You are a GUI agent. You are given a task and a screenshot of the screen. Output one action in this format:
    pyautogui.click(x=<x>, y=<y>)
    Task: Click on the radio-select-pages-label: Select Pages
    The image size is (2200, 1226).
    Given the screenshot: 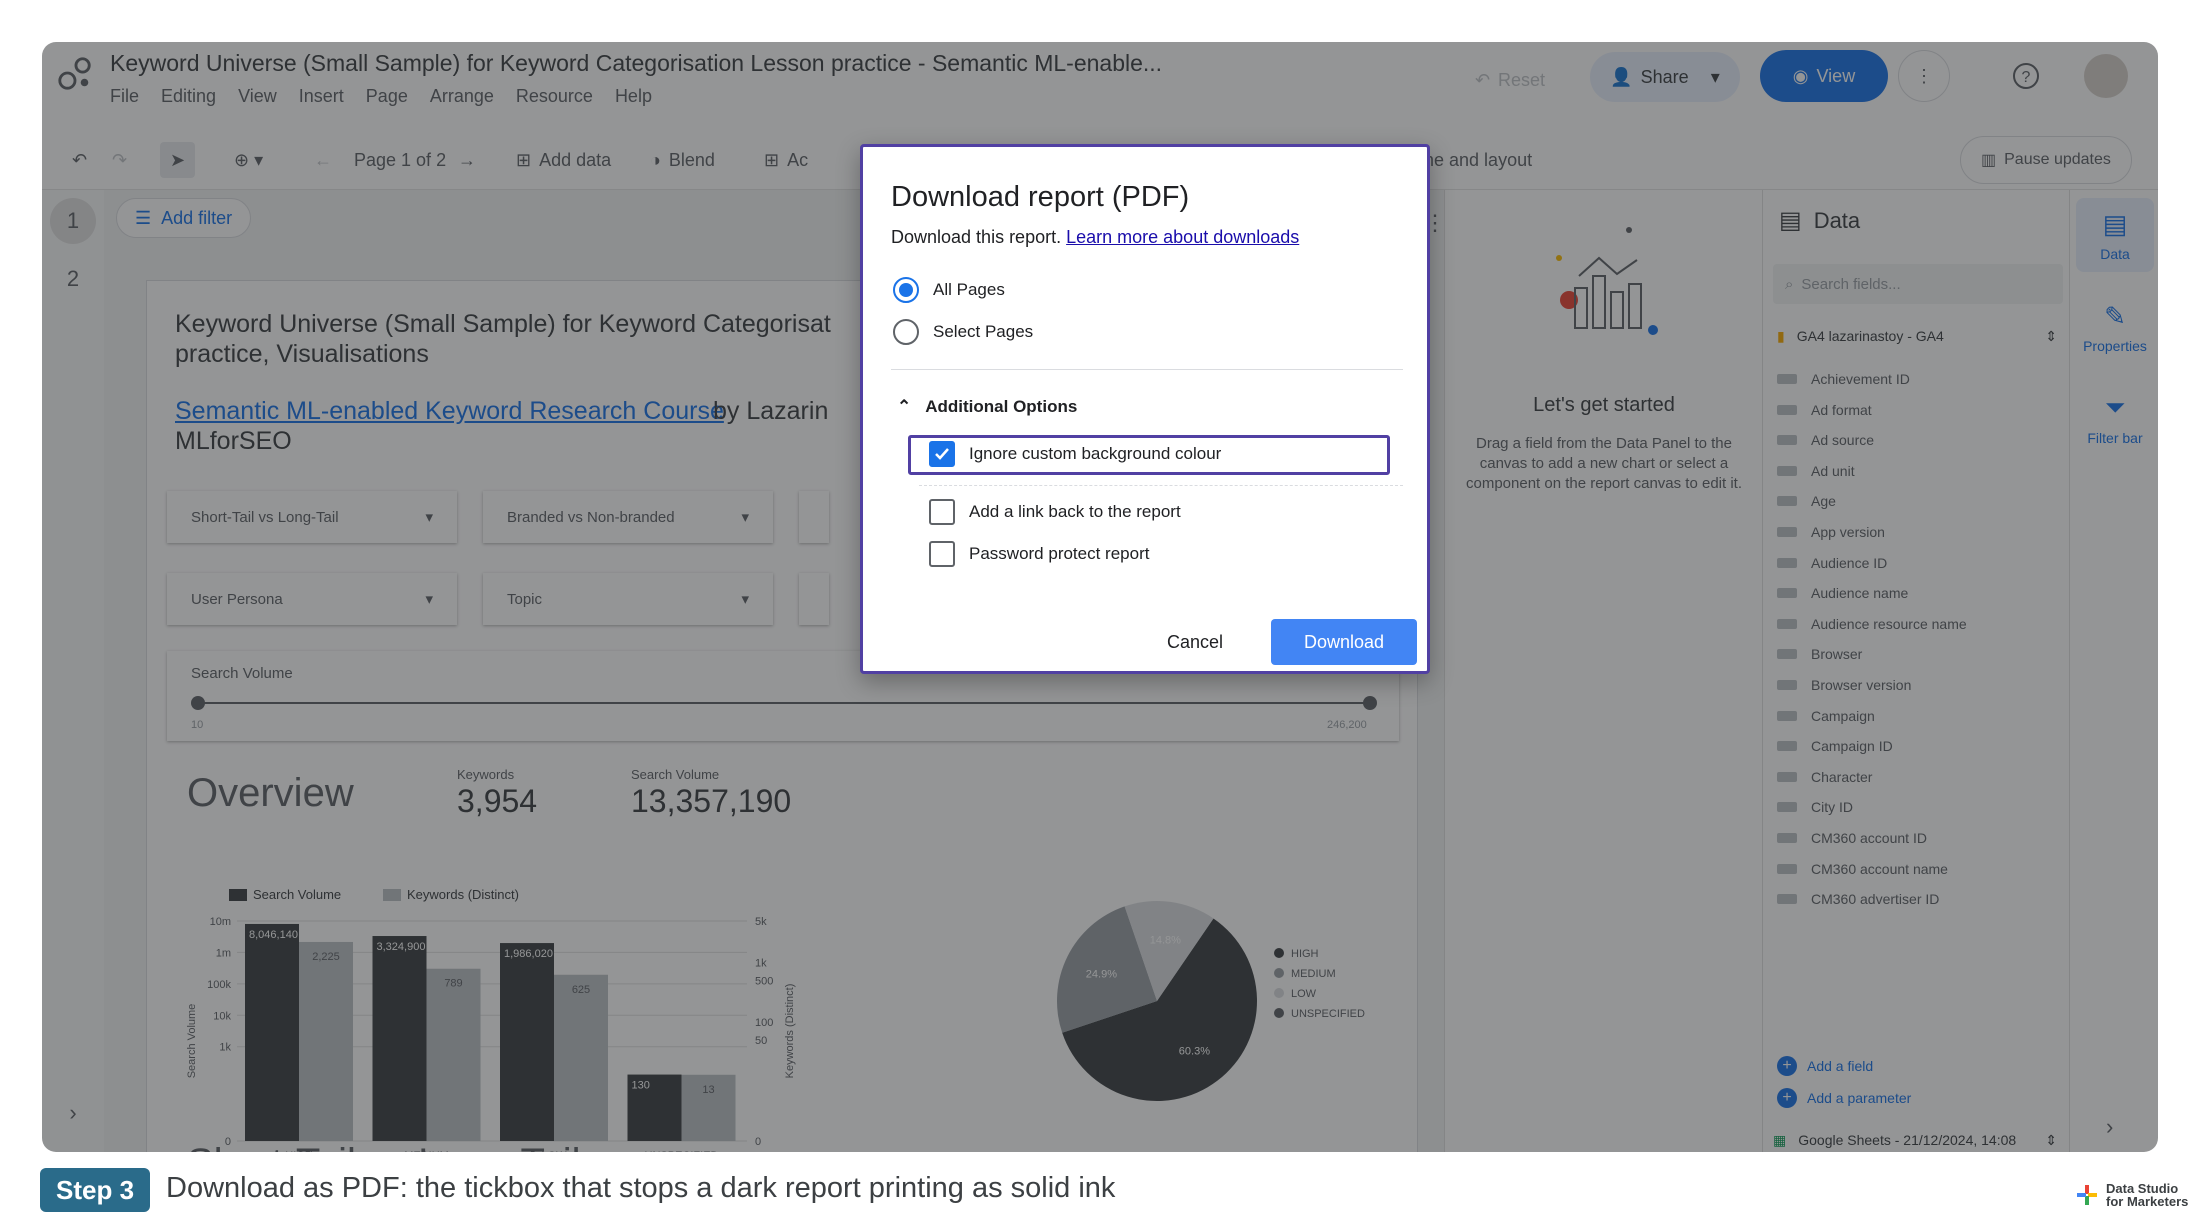 What is the action you would take?
    pyautogui.click(x=983, y=331)
    